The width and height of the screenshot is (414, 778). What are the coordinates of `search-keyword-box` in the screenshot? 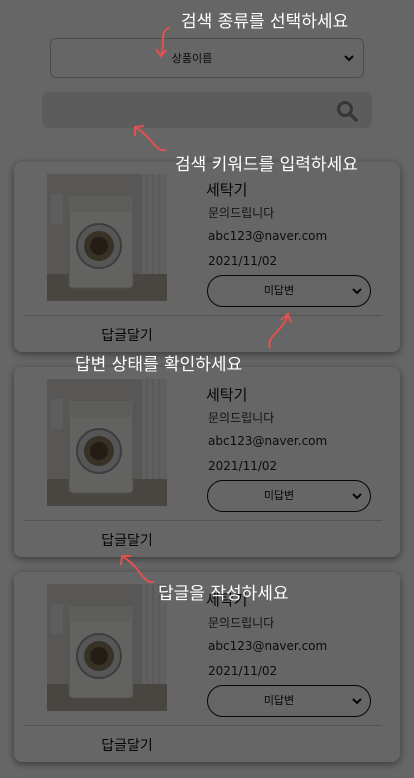 It's located at (207, 110).